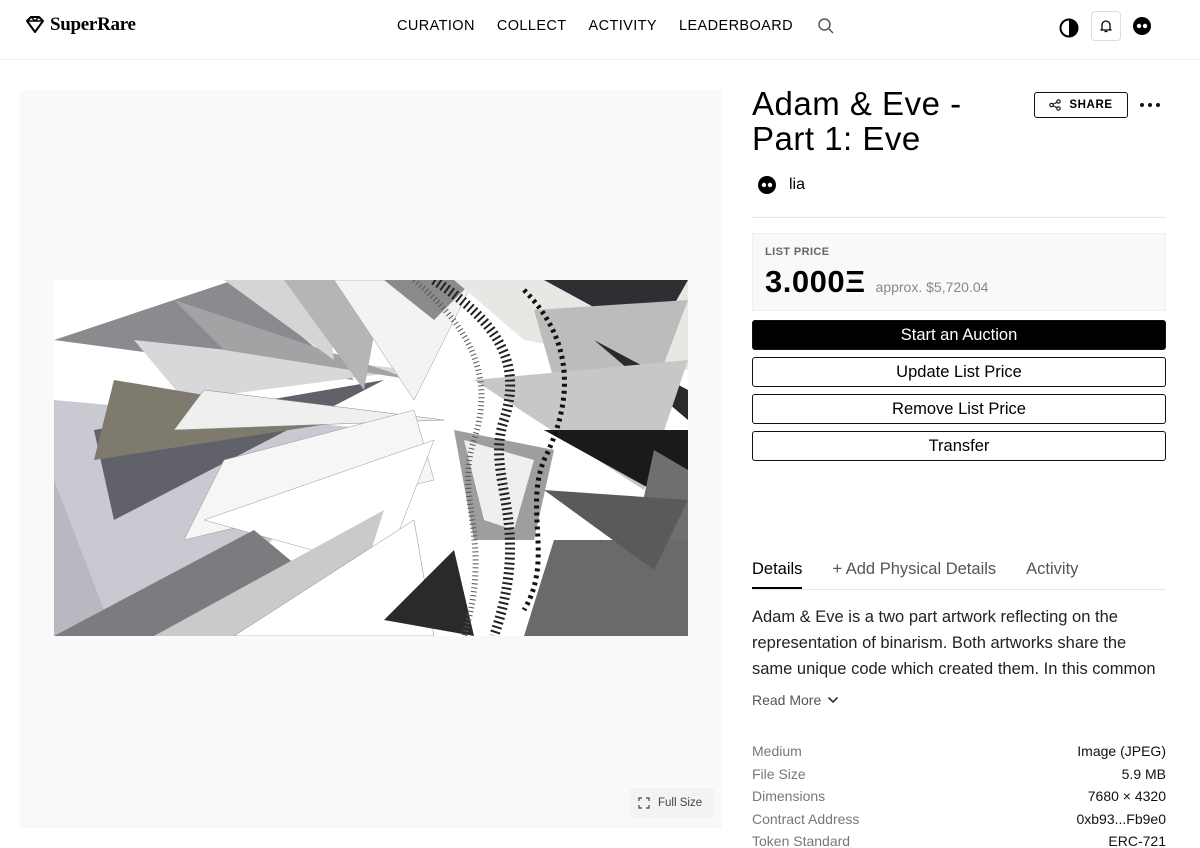 This screenshot has height=848, width=1200. I want to click on read-more-button: Read More, so click(795, 700).